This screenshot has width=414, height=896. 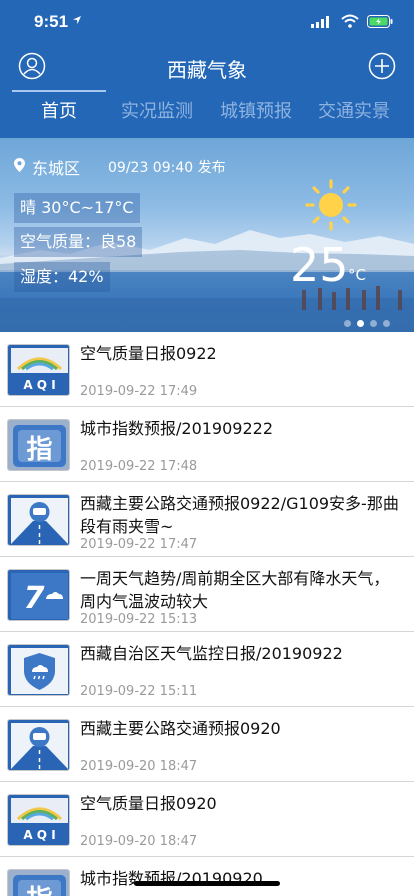 I want to click on tab-traffic-live: 交通实景, so click(x=354, y=112).